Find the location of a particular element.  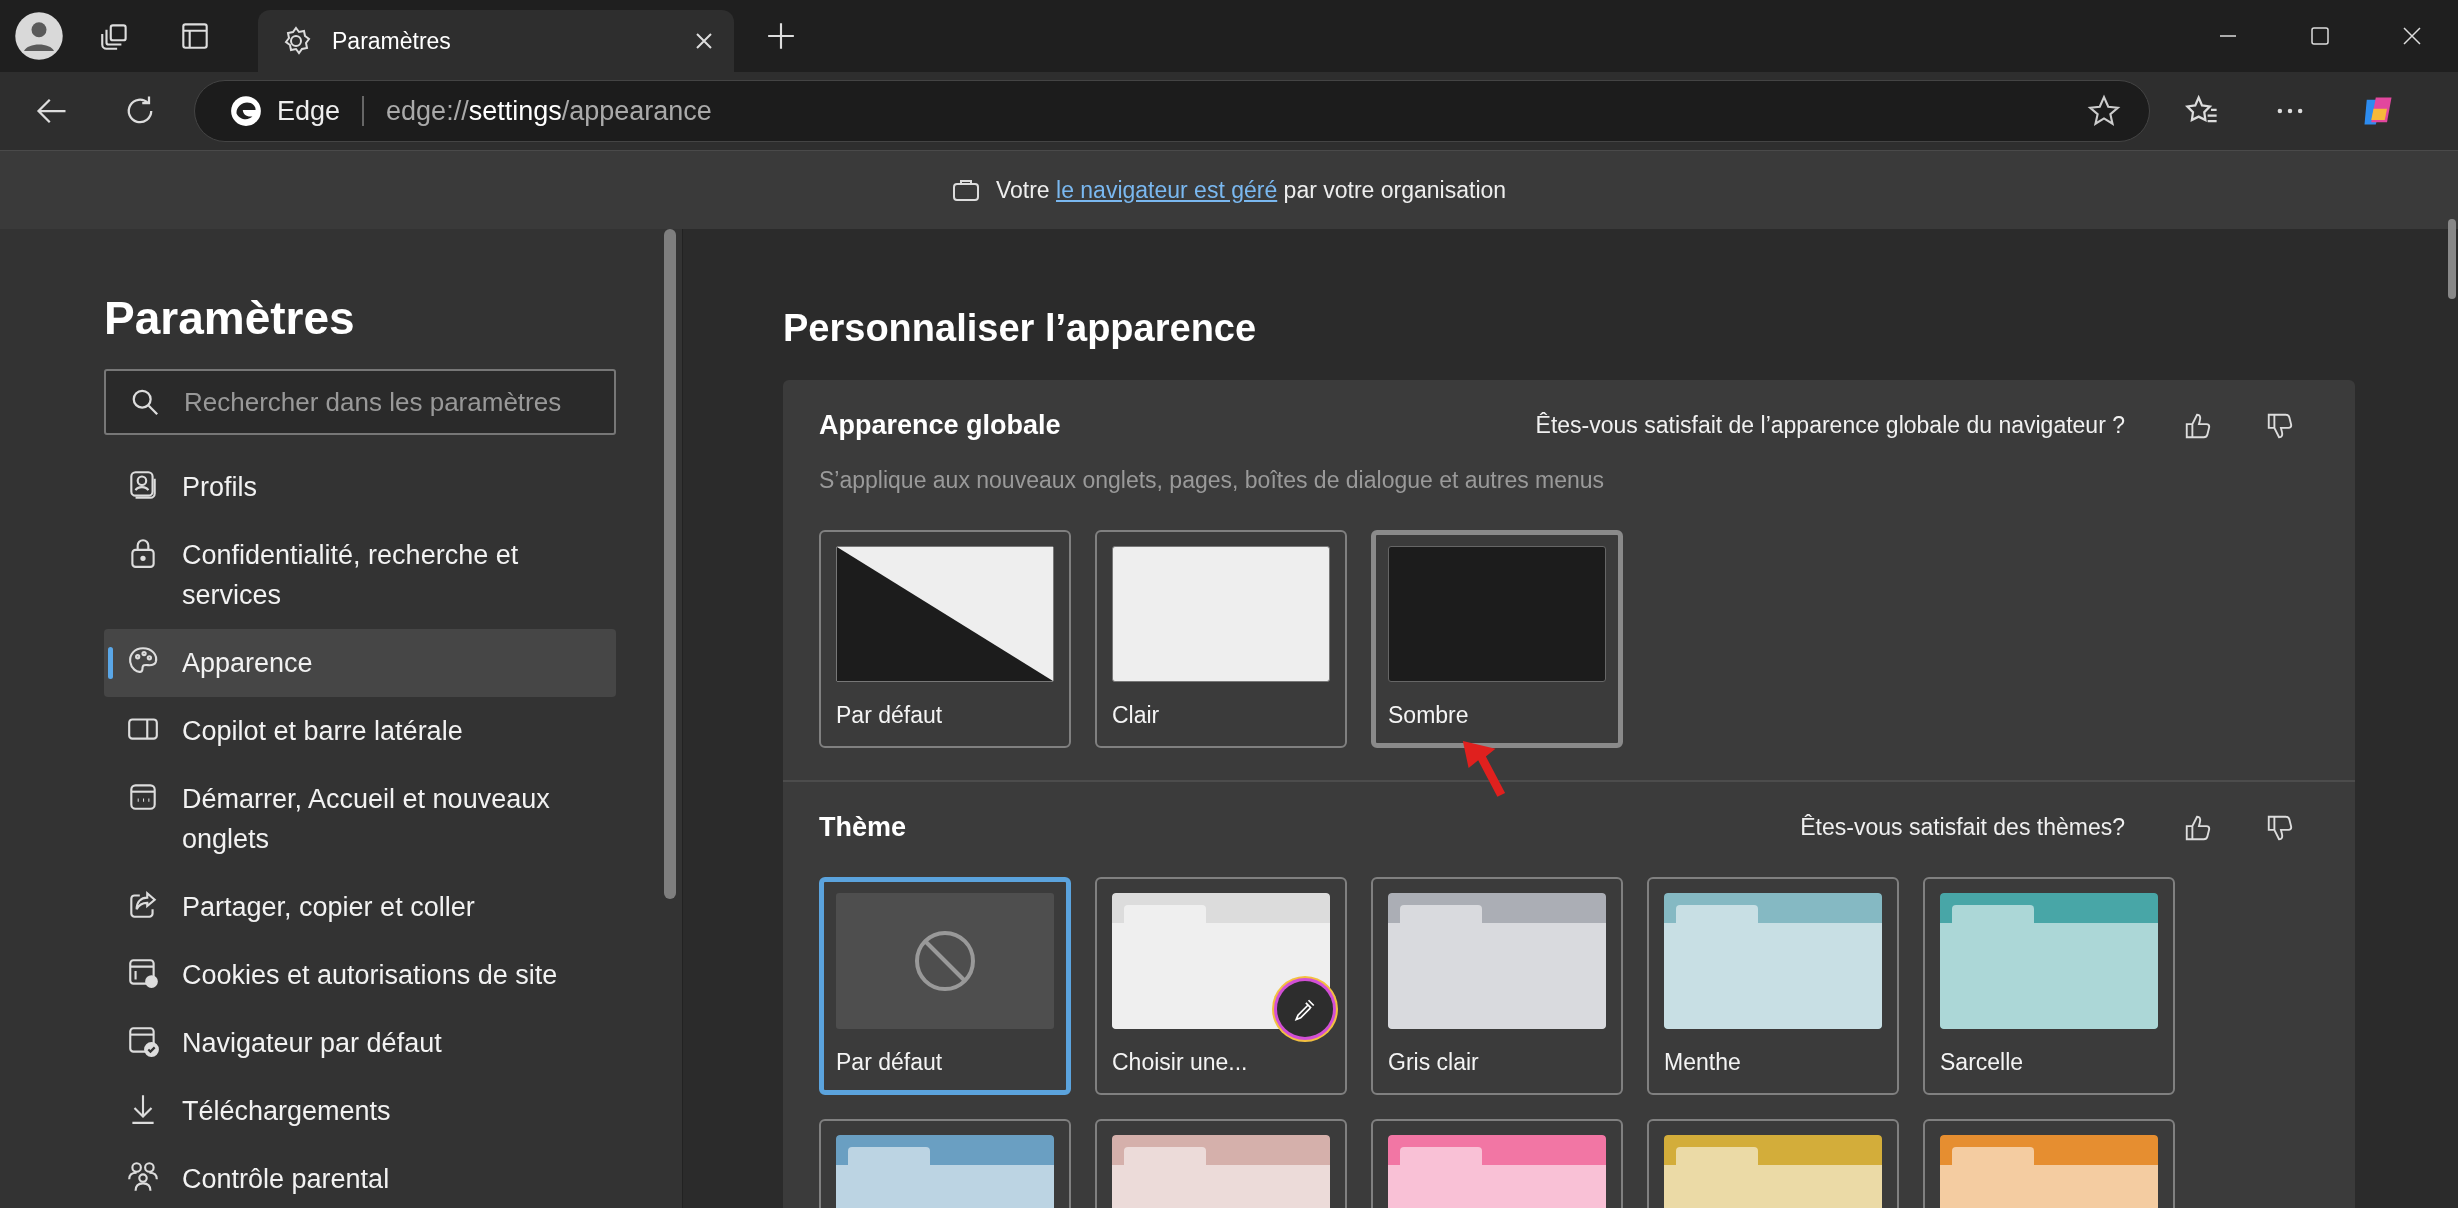

url-text: edge://settings/appearance is located at coordinates (549, 111).